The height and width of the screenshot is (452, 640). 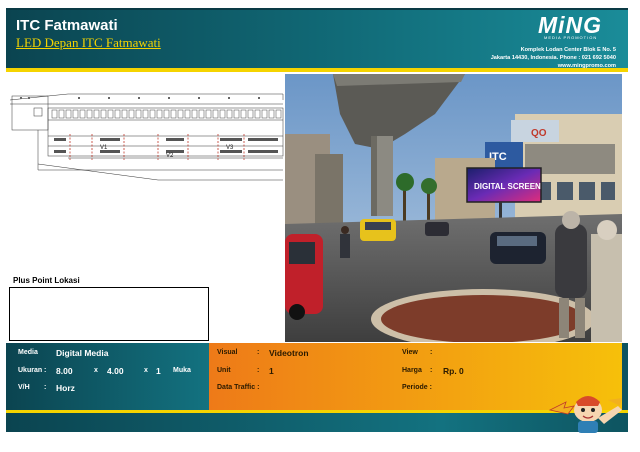 I want to click on logo-tagline: MEDIA PROMOTION, so click(x=571, y=37).